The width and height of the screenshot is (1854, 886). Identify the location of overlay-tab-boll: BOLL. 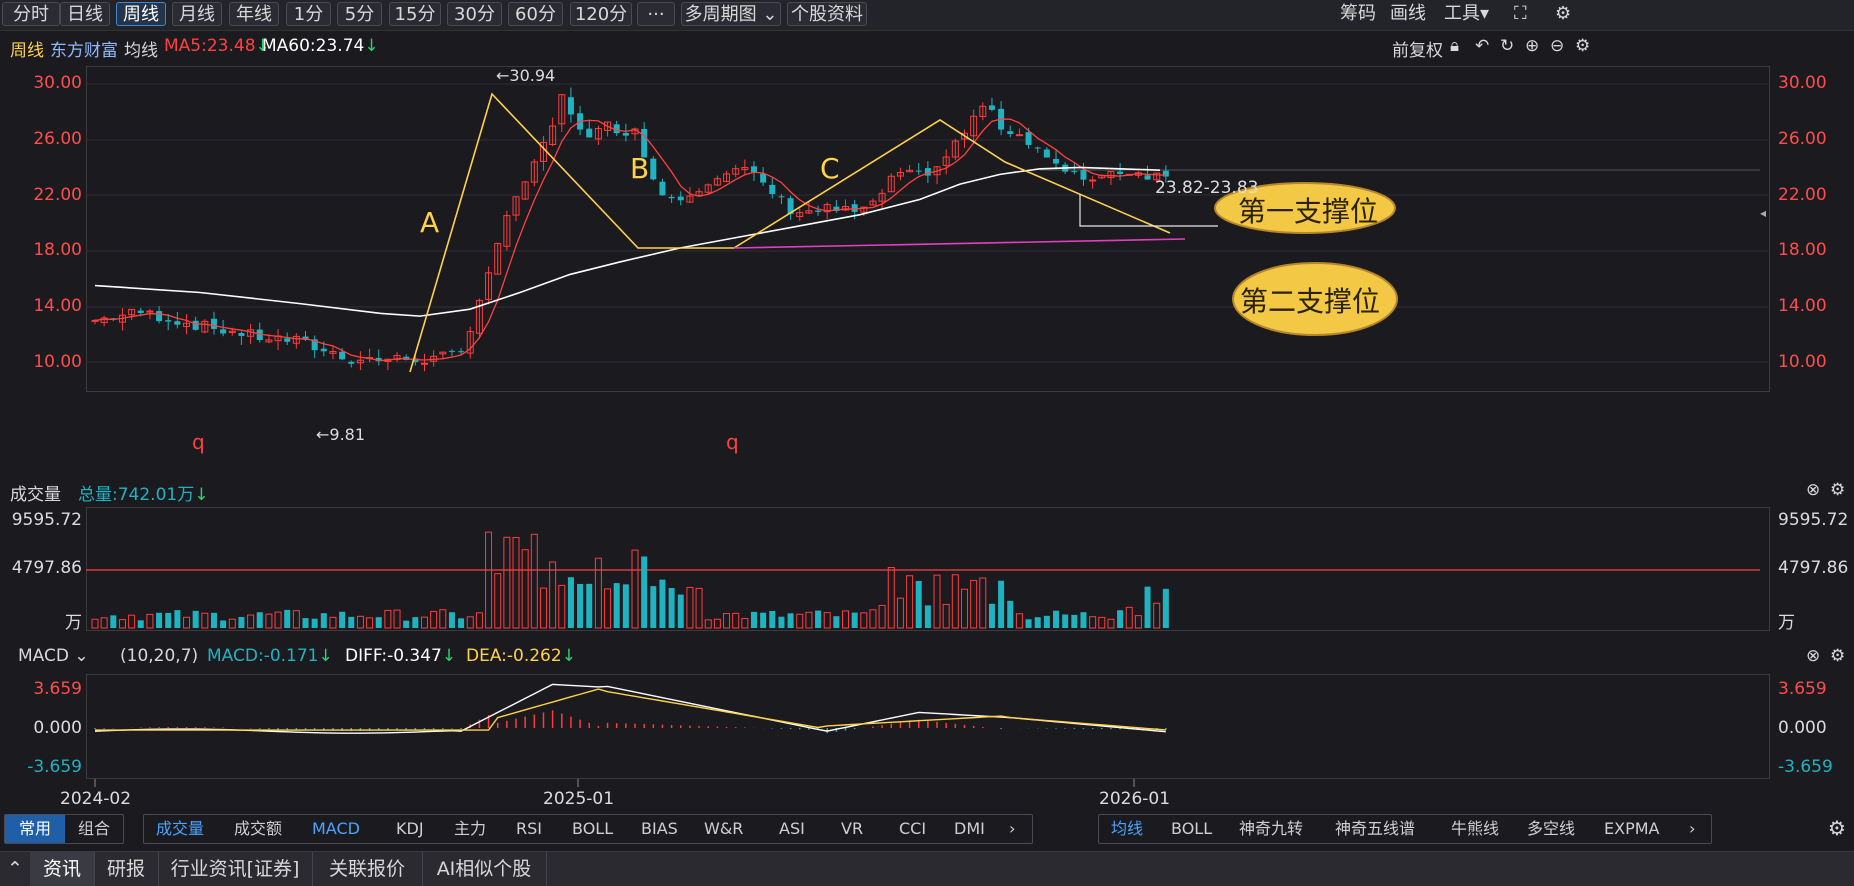
(1191, 829).